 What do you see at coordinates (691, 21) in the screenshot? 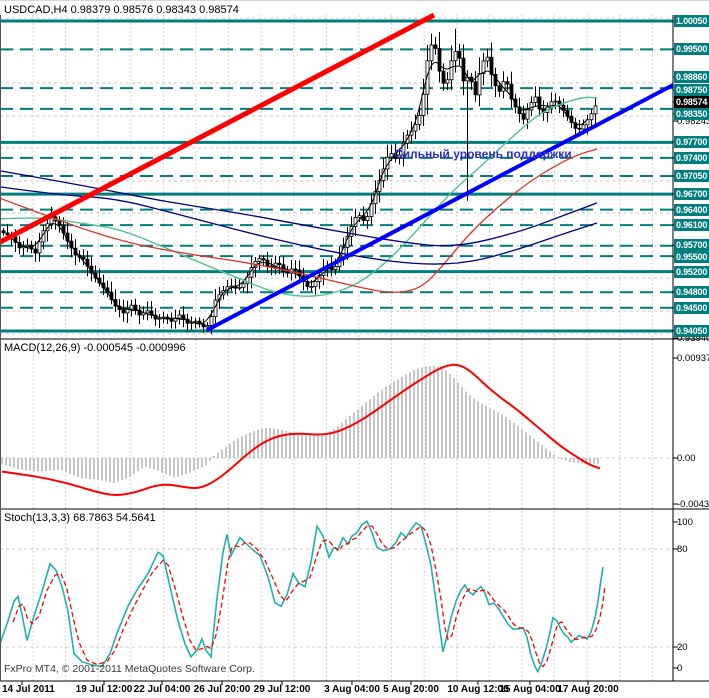
I see `price-level-label: 1.00050` at bounding box center [691, 21].